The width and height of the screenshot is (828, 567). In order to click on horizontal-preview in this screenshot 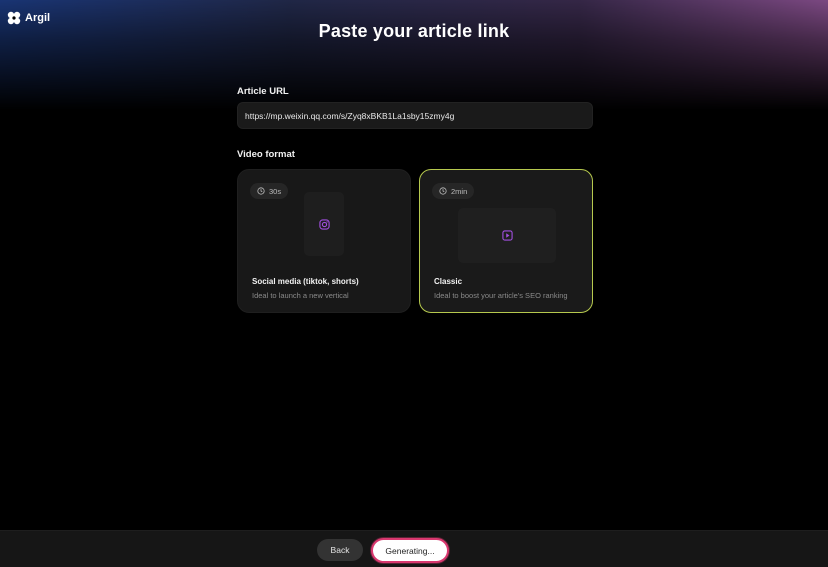, I will do `click(507, 235)`.